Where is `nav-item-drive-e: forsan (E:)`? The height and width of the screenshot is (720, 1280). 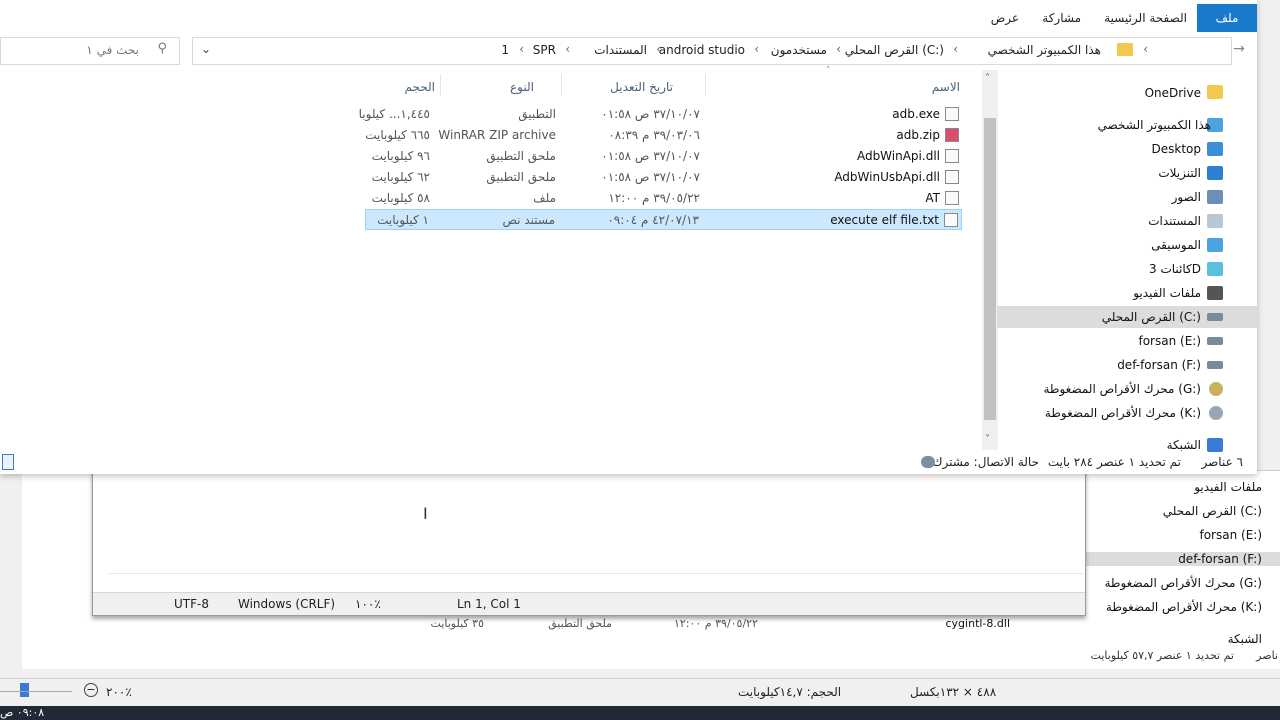
nav-item-drive-e: forsan (E:) is located at coordinates (1169, 341).